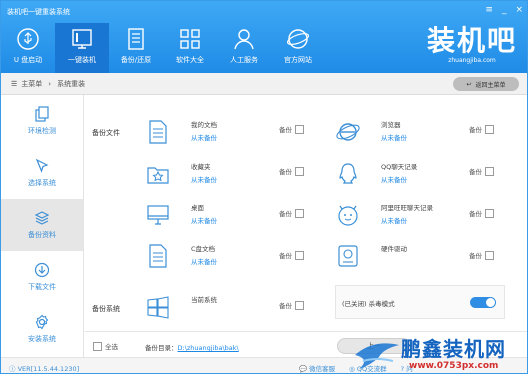  Describe the element at coordinates (204, 300) in the screenshot. I see `item-name: 当前系统` at that location.